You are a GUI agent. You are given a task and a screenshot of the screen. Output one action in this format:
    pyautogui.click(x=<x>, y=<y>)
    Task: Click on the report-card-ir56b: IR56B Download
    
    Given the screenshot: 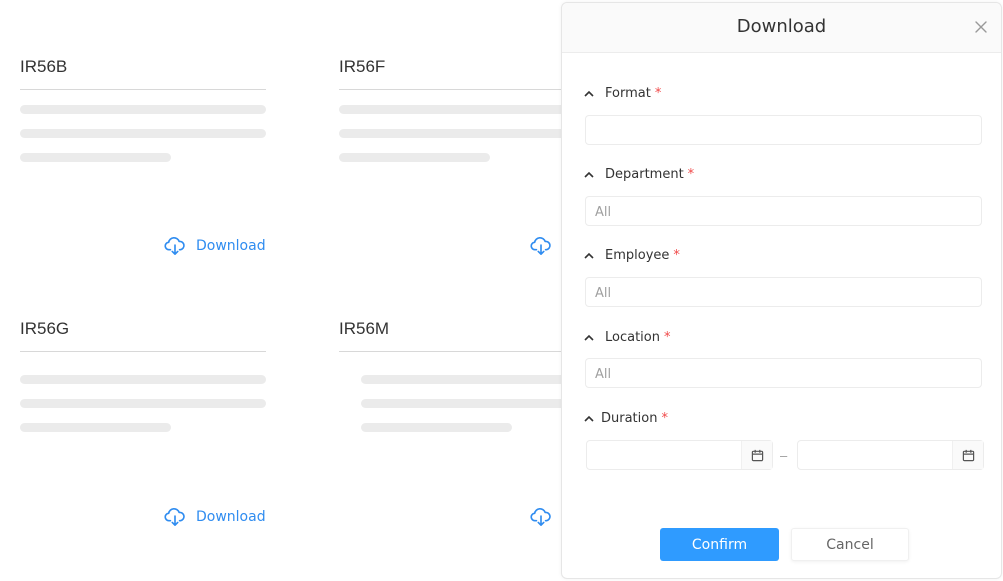 What is the action you would take?
    pyautogui.click(x=148, y=158)
    